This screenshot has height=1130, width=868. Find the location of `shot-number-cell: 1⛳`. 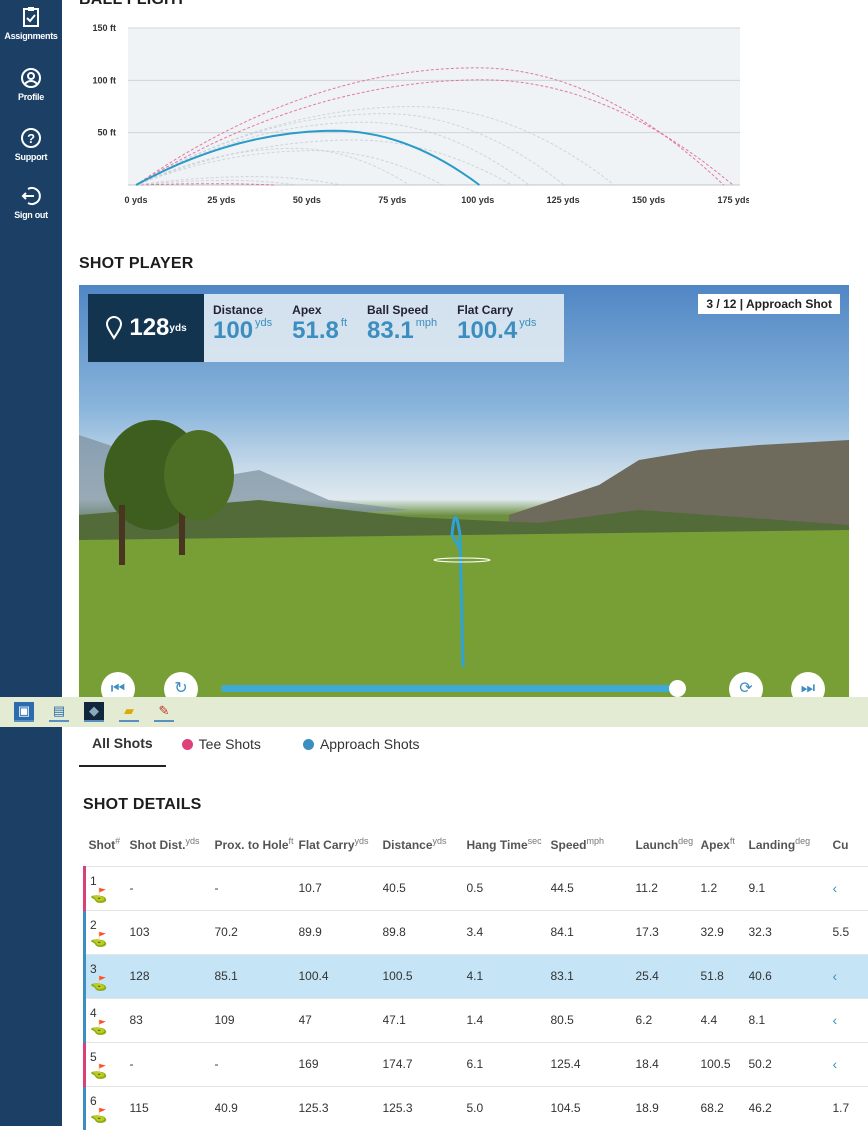

shot-number-cell: 1⛳ is located at coordinates (107, 888).